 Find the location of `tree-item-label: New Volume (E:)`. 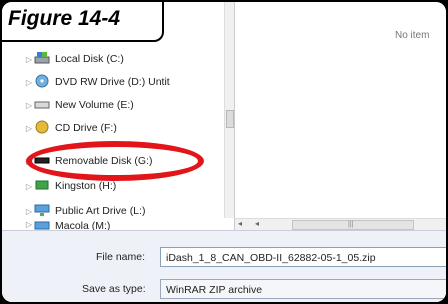

tree-item-label: New Volume (E:) is located at coordinates (94, 105).